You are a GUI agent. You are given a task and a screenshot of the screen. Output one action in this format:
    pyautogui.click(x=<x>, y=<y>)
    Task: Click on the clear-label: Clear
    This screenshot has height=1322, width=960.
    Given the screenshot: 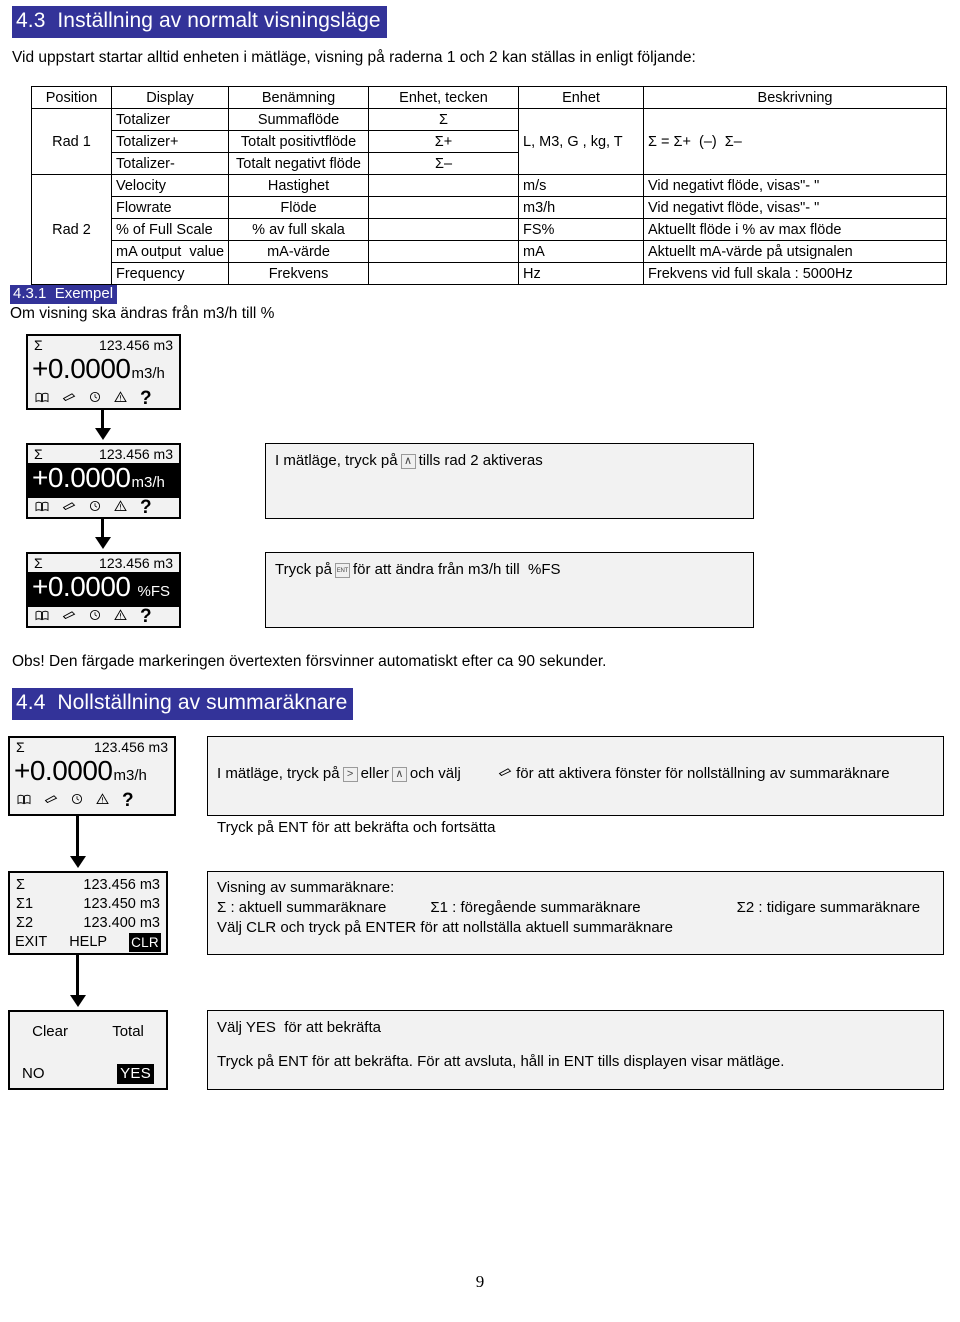 What is the action you would take?
    pyautogui.click(x=50, y=1031)
    